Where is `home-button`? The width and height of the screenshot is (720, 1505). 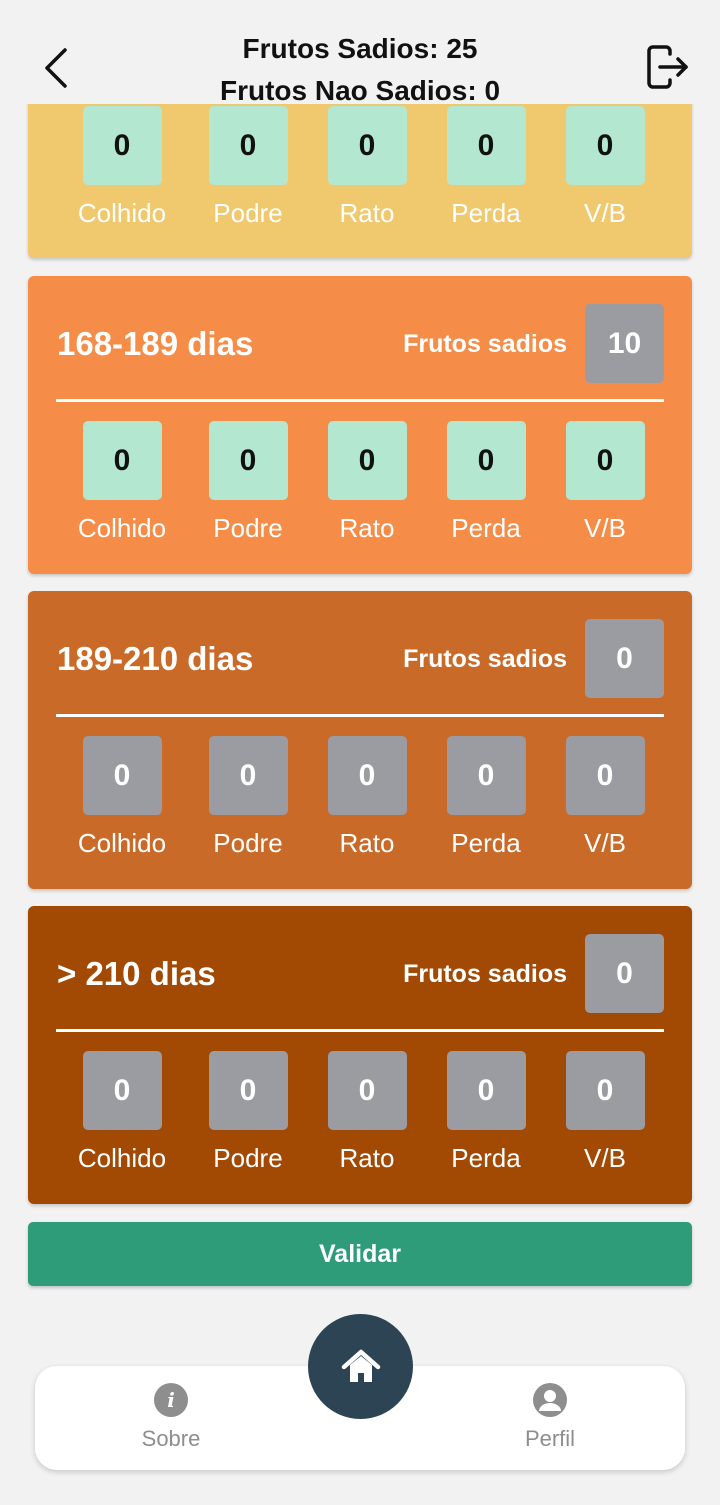 home-button is located at coordinates (360, 1366).